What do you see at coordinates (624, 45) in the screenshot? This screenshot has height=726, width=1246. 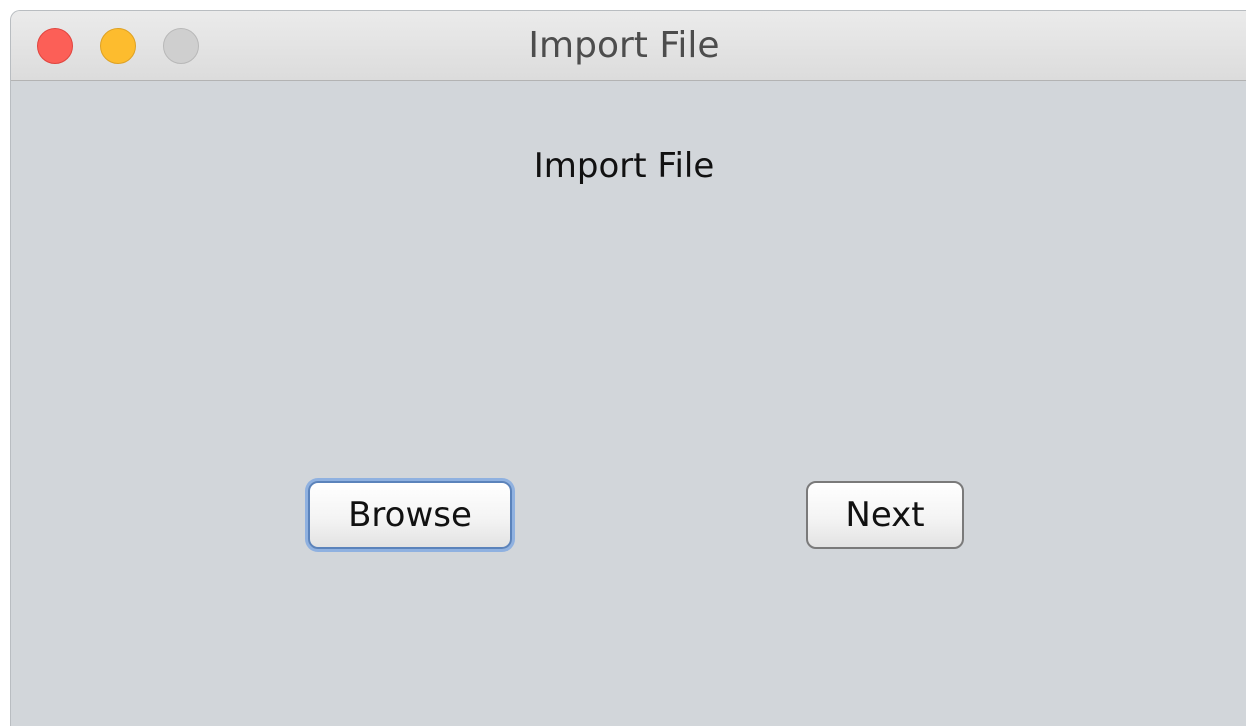 I see `window-title: Import File` at bounding box center [624, 45].